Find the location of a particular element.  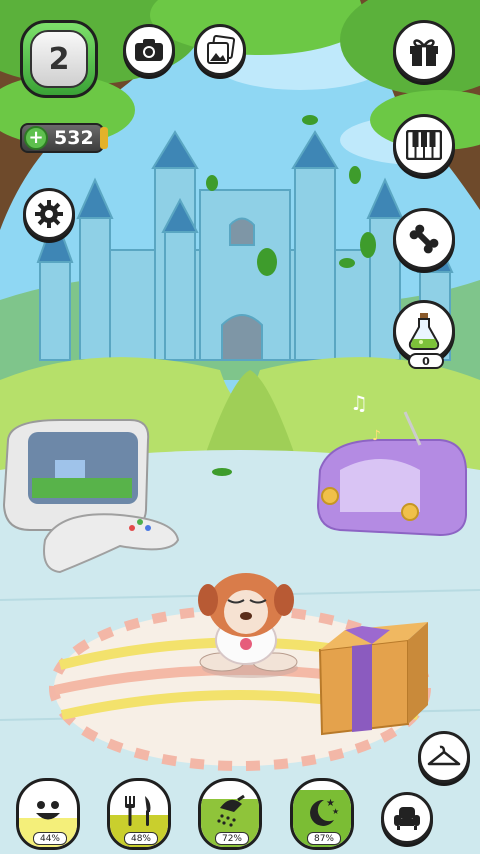

coin-amount: 532 is located at coordinates (74, 138).